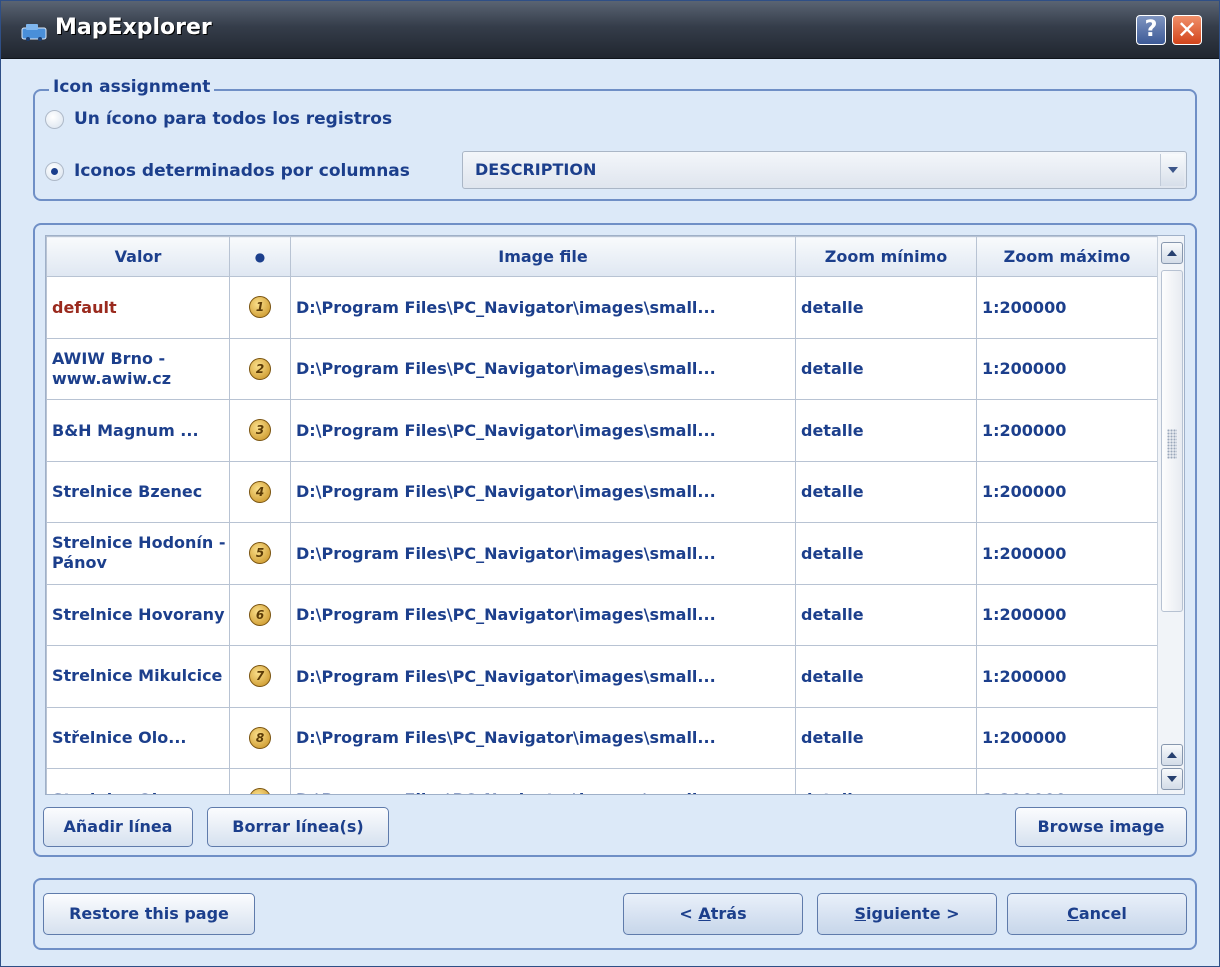 Image resolution: width=1220 pixels, height=967 pixels. What do you see at coordinates (260, 614) in the screenshot?
I see `number-6-icon: 6` at bounding box center [260, 614].